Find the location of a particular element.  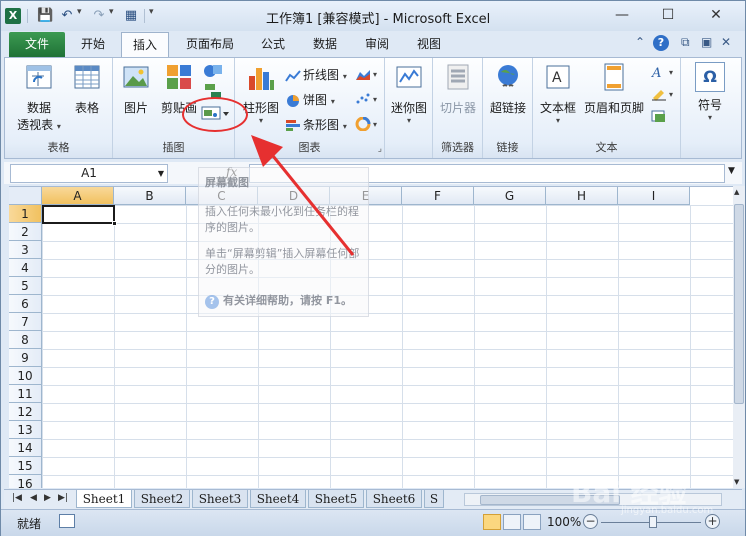

formula-bar: A1 ▼ fx ▼ is located at coordinates (373, 173).